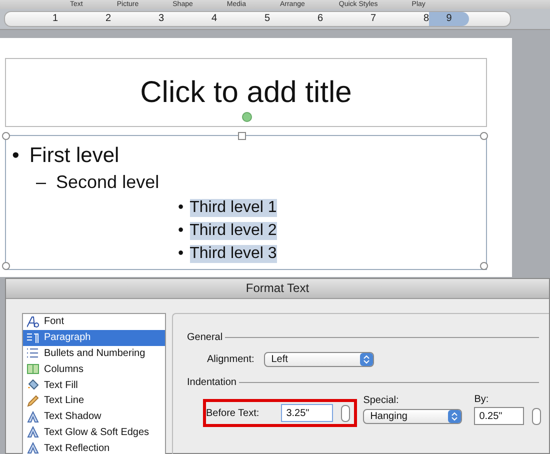  I want to click on field-label: By:, so click(482, 399).